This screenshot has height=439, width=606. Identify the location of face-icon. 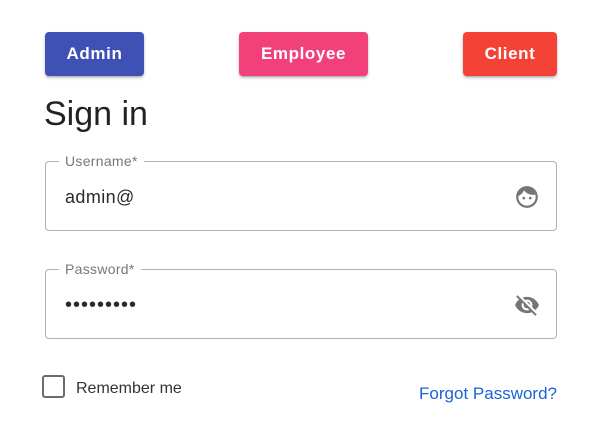
(527, 197).